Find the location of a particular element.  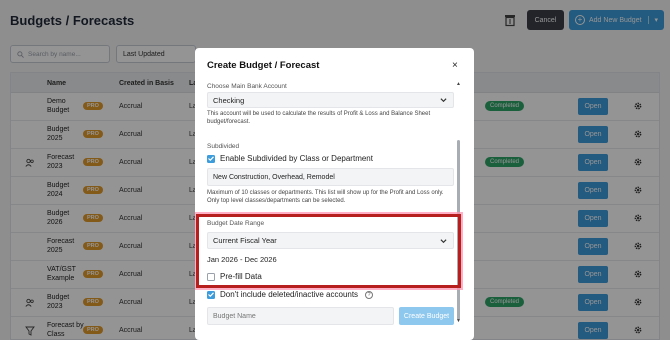

date-range-highlight is located at coordinates (328, 251).